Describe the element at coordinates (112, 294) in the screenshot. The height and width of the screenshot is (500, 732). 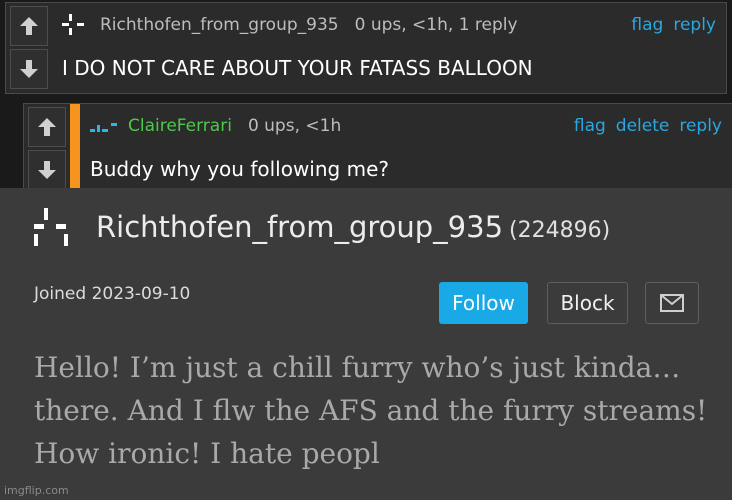
I see `profile-joined-date: Joined 2023-09-10` at that location.